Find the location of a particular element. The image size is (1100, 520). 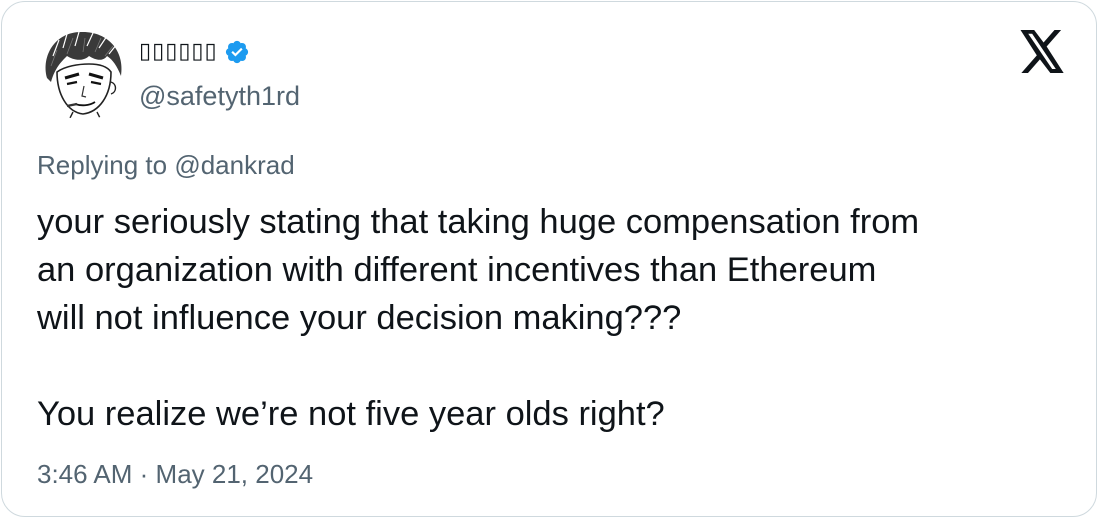

x-logo-icon is located at coordinates (1042, 52).